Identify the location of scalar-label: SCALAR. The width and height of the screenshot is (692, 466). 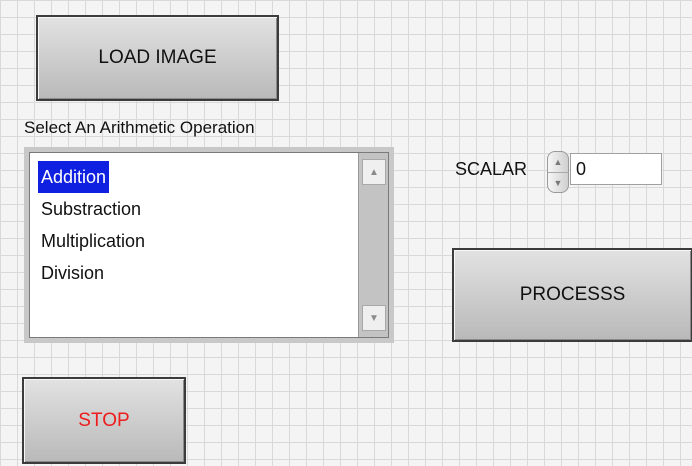
(491, 169).